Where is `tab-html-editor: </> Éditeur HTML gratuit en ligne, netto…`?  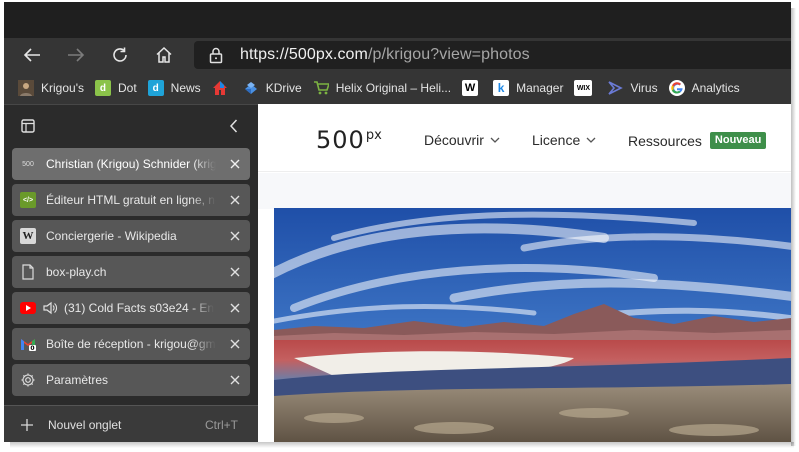 tab-html-editor: </> Éditeur HTML gratuit en ligne, netto… is located at coordinates (131, 200).